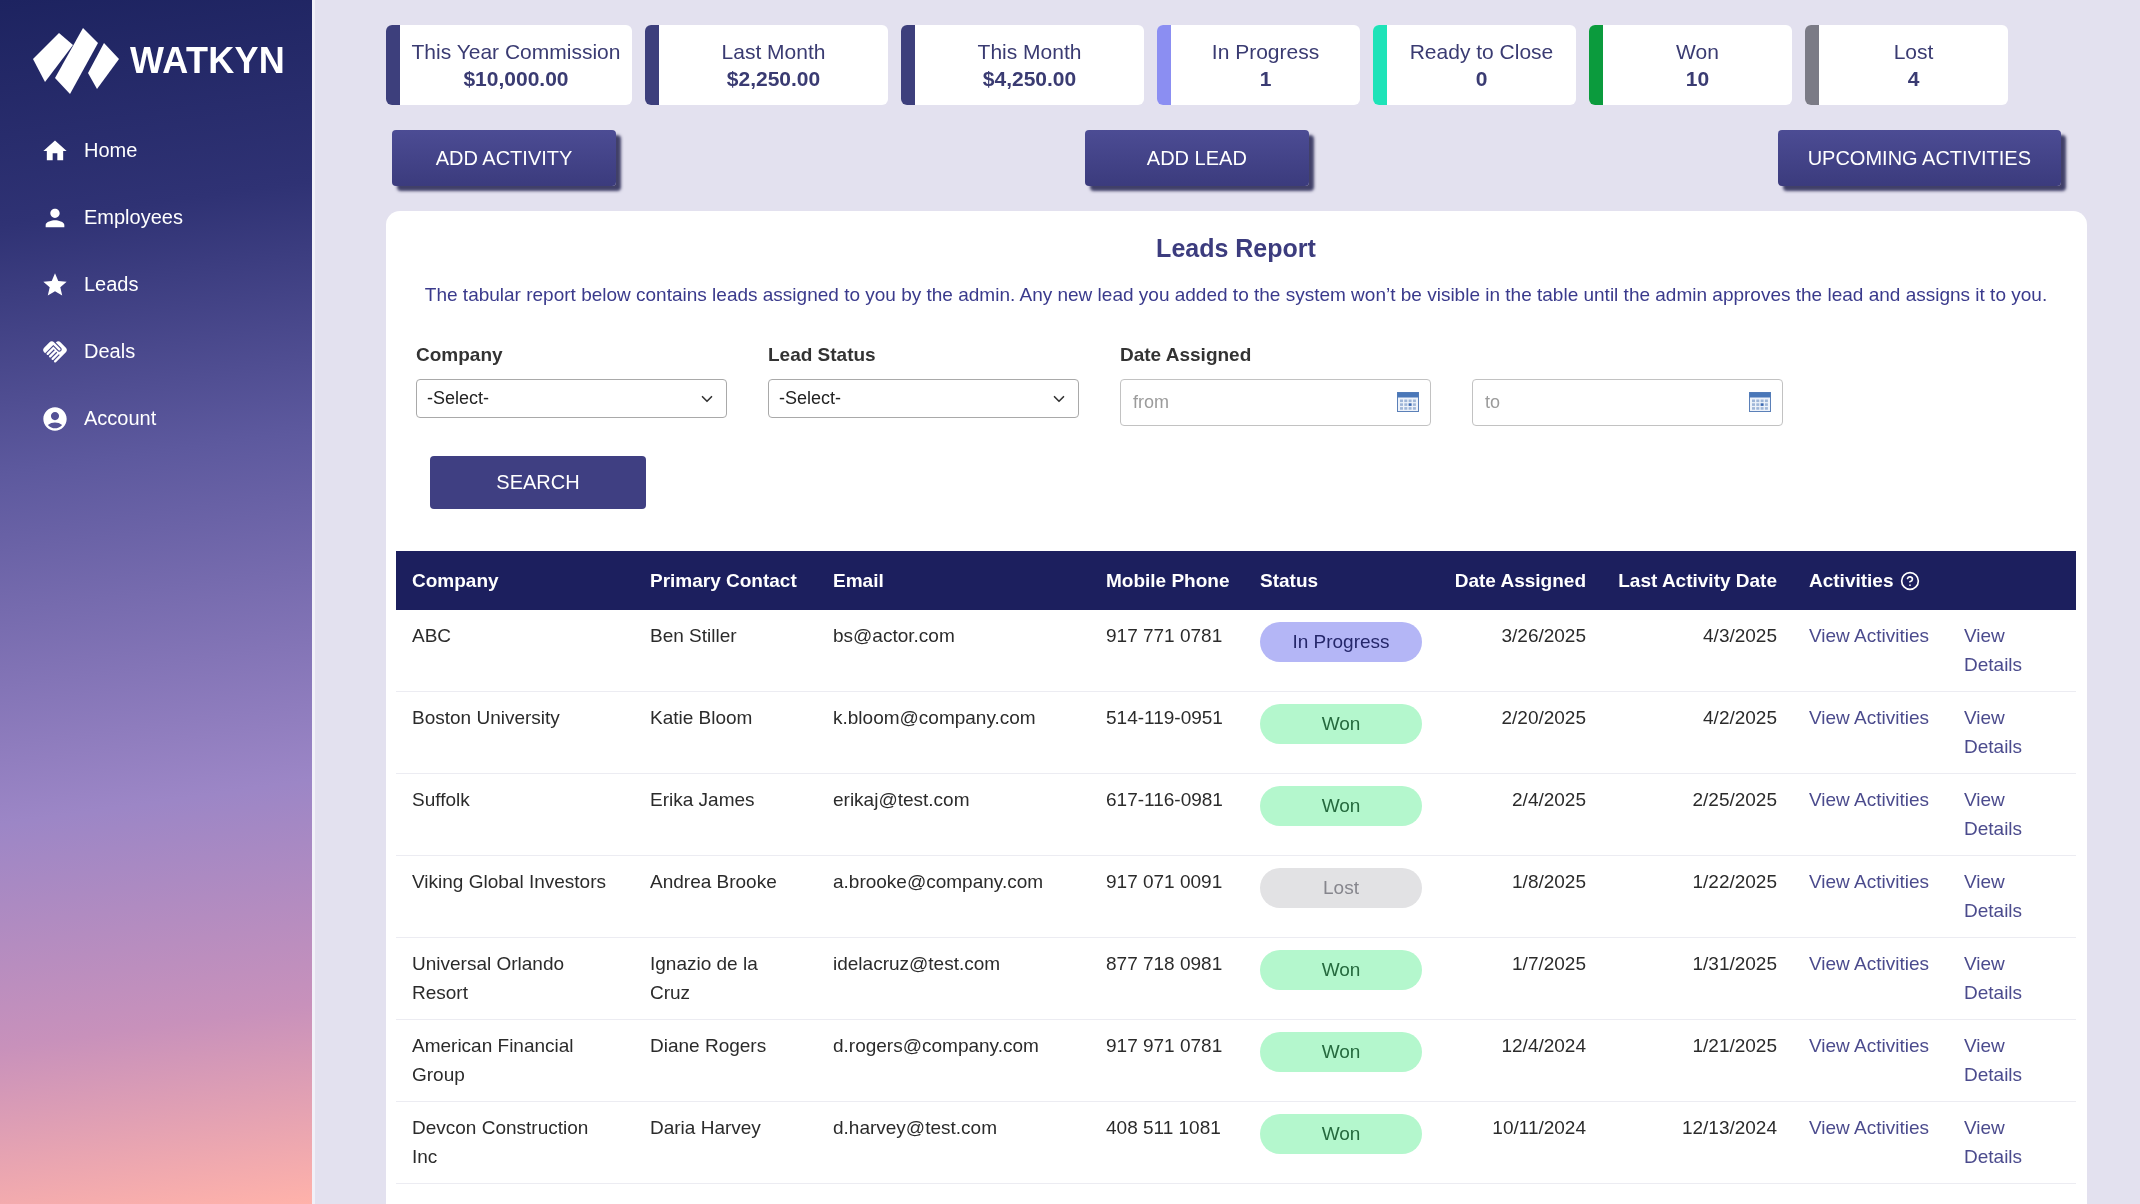 This screenshot has height=1204, width=2140. I want to click on date-field: from, so click(1275, 402).